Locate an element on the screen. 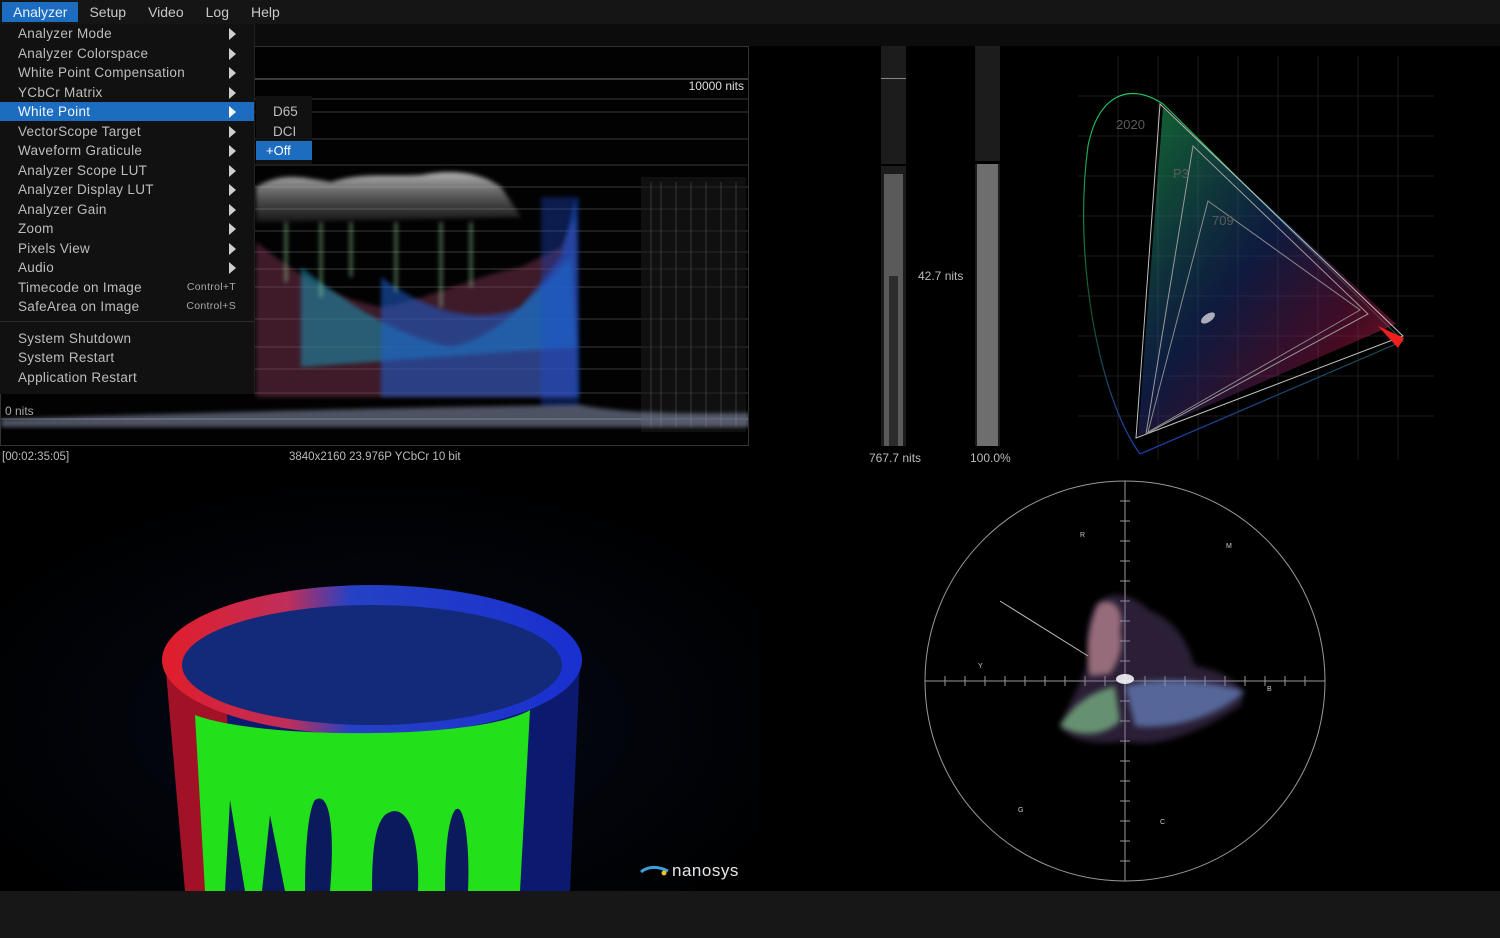 This screenshot has height=938, width=1500. average-level-readout: 42.7 nits is located at coordinates (941, 276).